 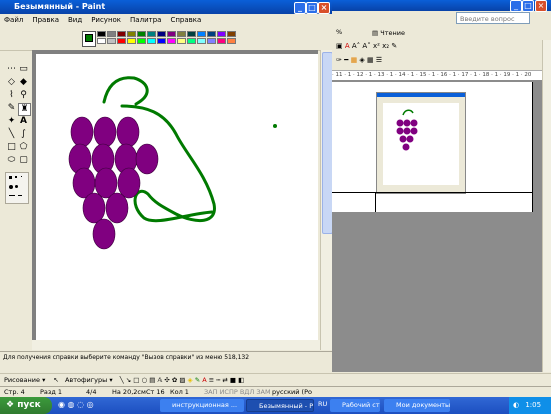 What do you see at coordinates (300, 8) in the screenshot?
I see `minimize-icon: _` at bounding box center [300, 8].